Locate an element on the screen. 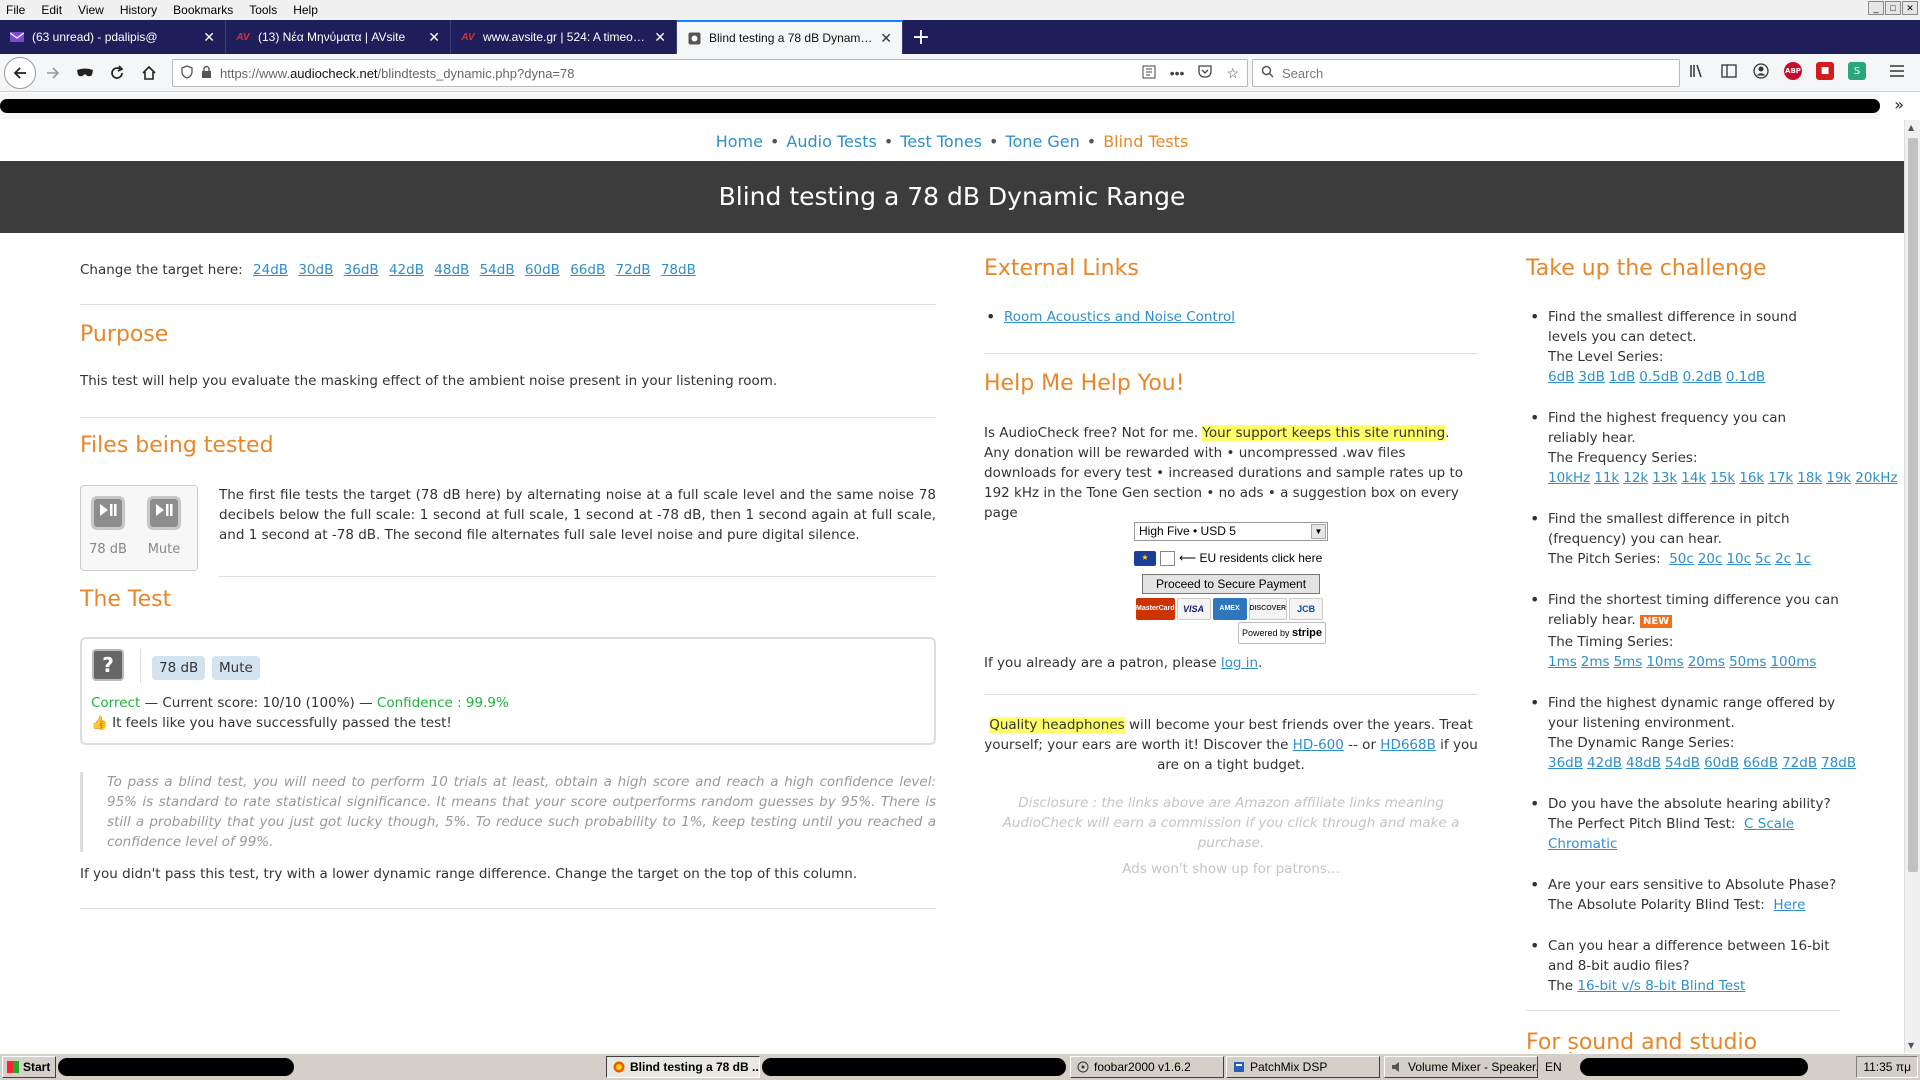  freq-12k-link: 12k is located at coordinates (1635, 478).